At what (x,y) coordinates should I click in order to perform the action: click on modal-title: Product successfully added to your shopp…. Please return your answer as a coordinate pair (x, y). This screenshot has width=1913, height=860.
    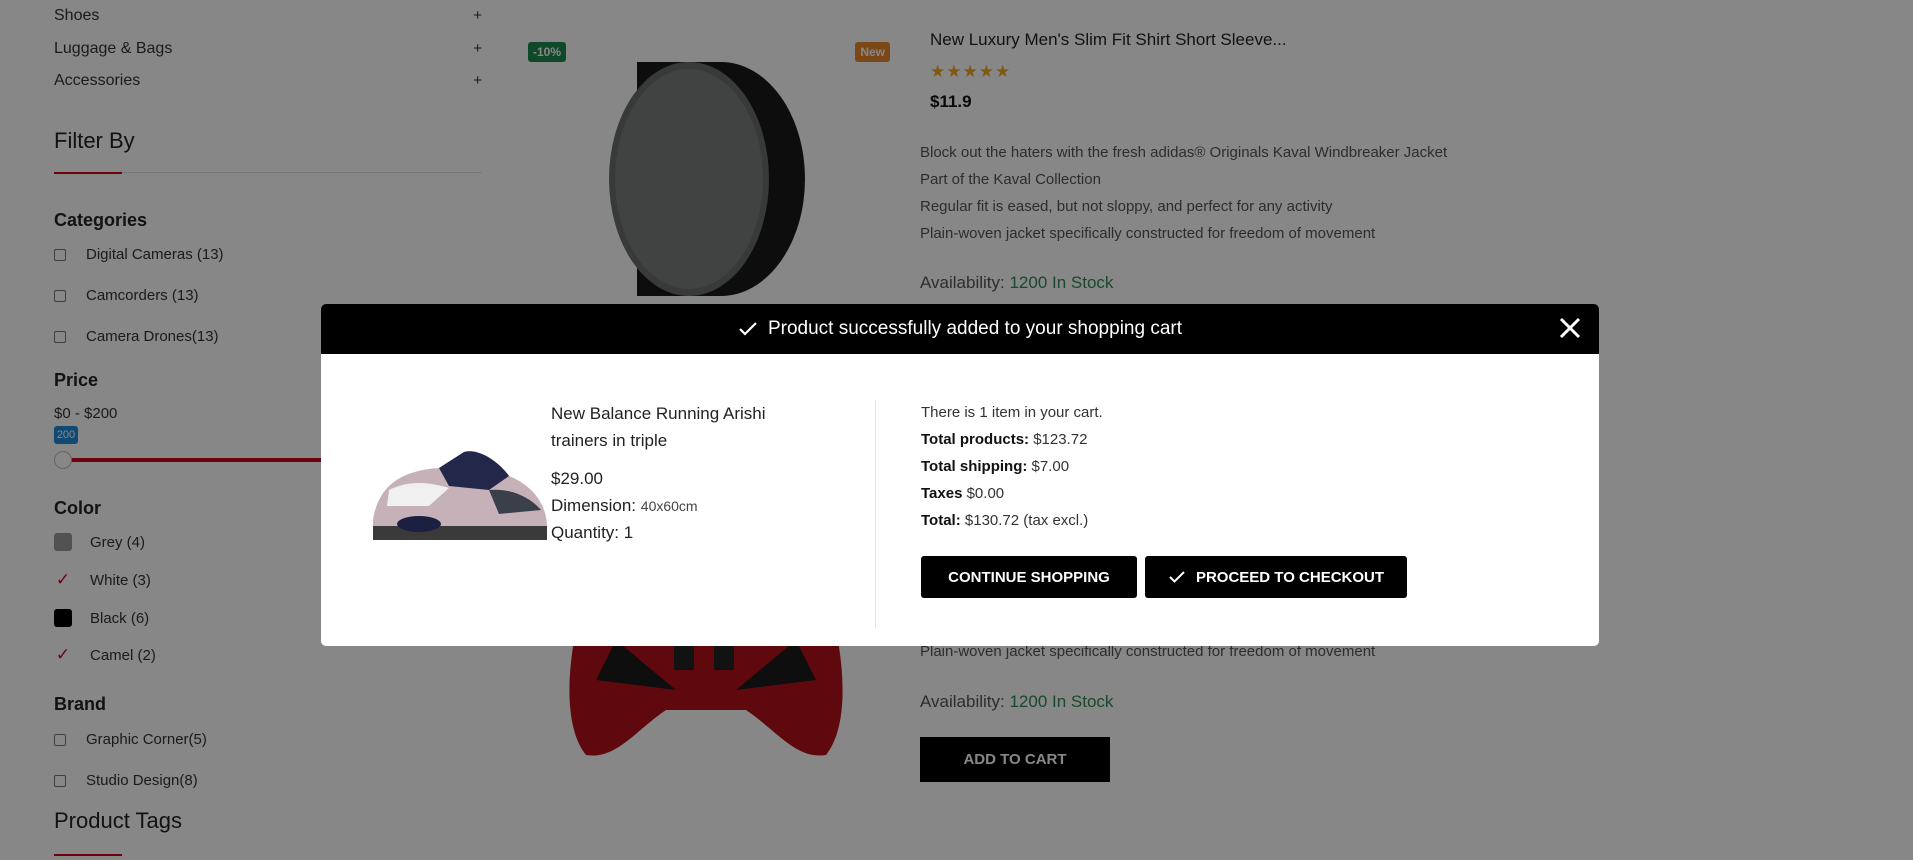
    Looking at the image, I should click on (974, 328).